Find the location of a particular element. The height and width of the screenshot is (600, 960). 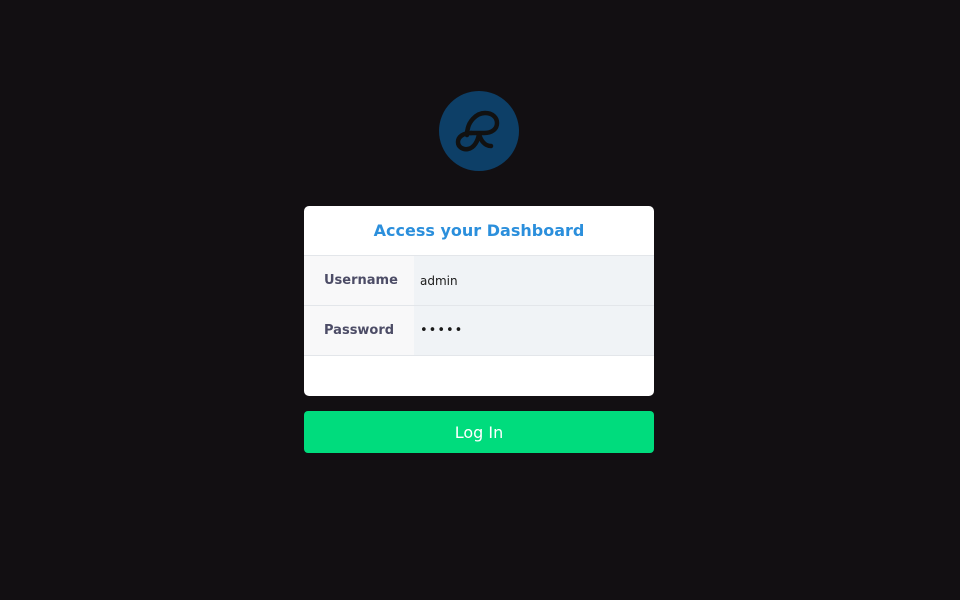

password-input is located at coordinates (534, 330).